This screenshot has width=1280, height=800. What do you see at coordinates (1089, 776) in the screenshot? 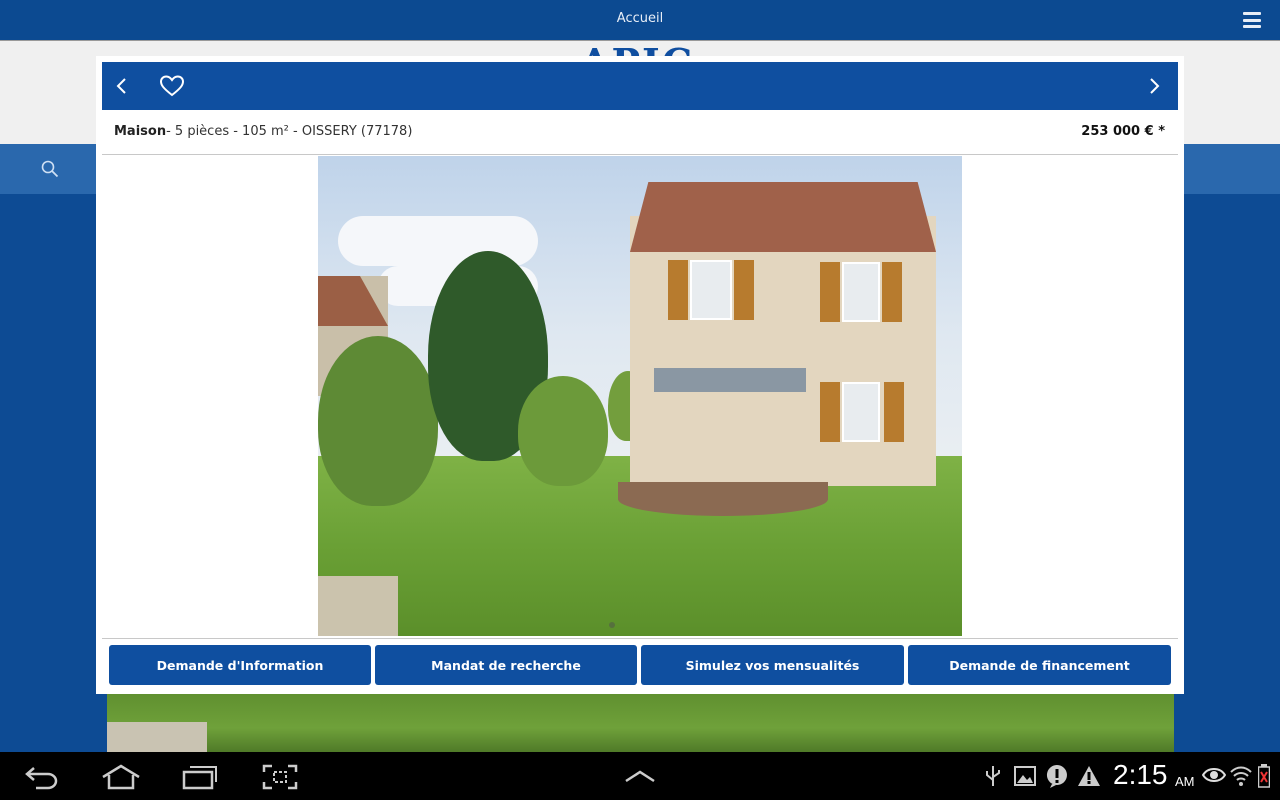
I see `warning-icon` at bounding box center [1089, 776].